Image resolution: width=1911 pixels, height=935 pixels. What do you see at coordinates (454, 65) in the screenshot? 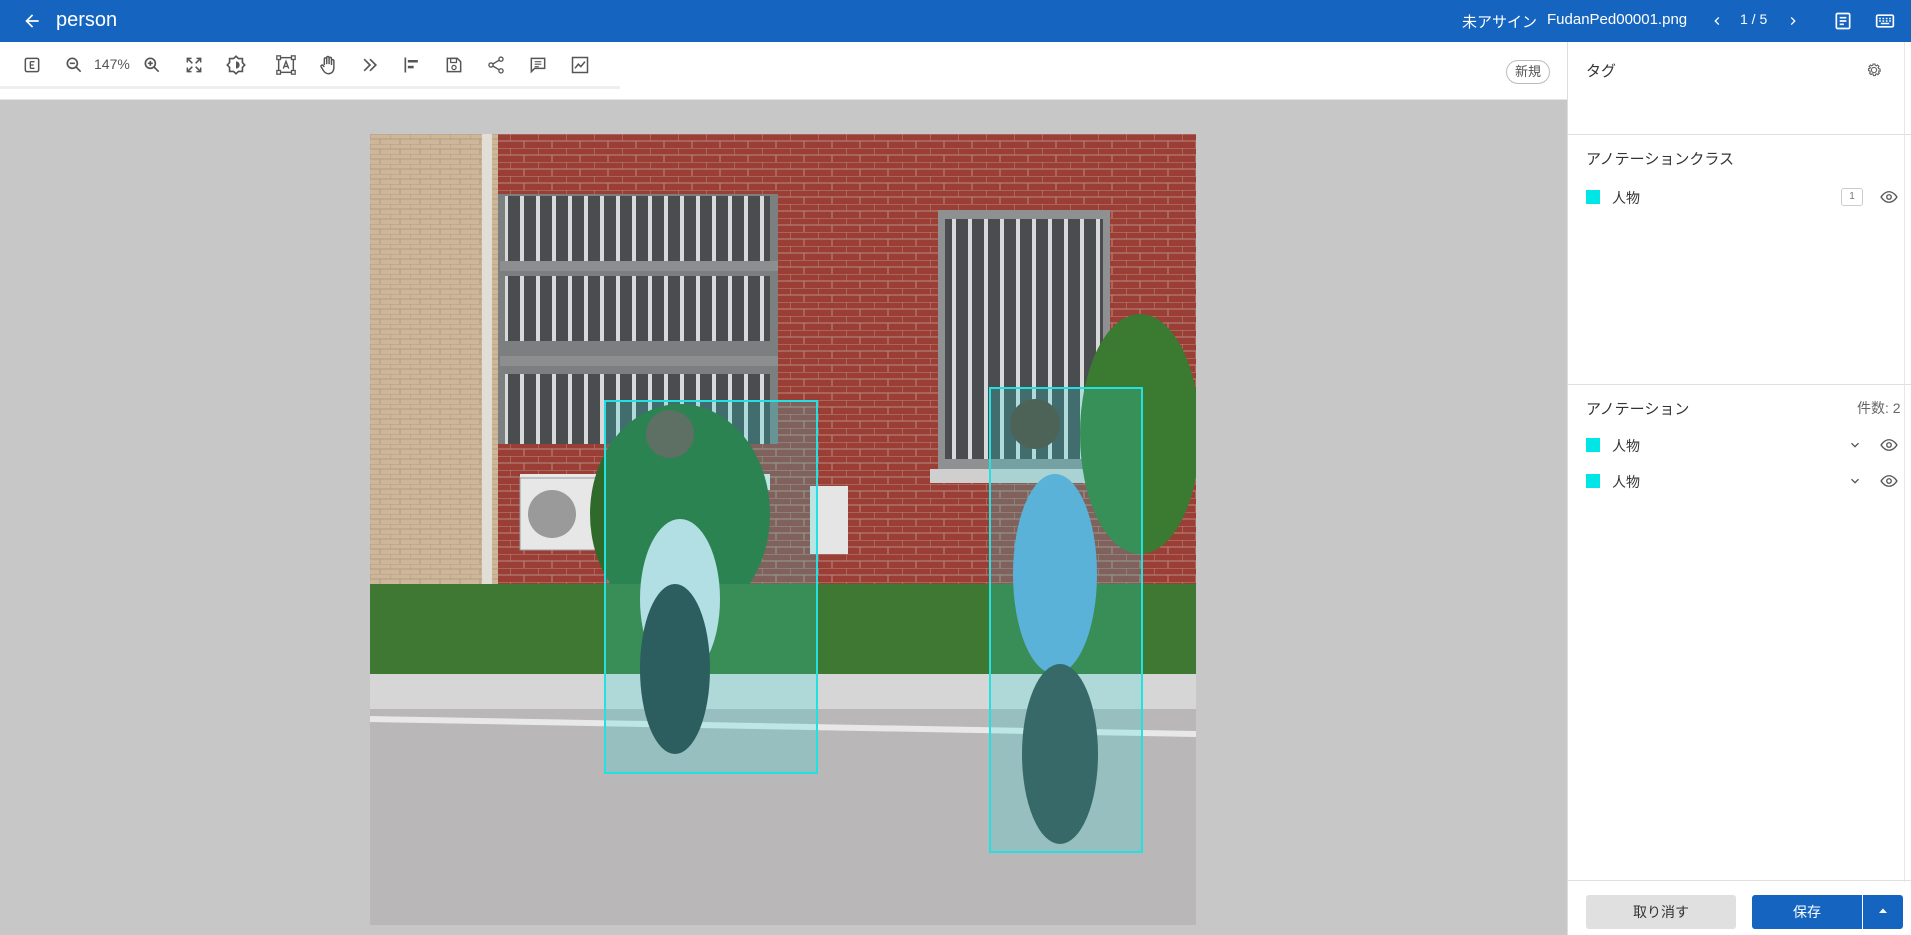
I see `save-disk-icon` at bounding box center [454, 65].